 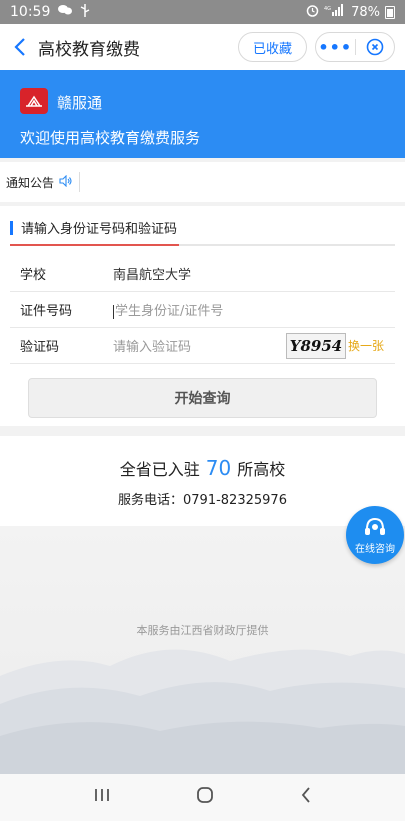 I want to click on status-bar: 10:59 4G 78%, so click(x=202, y=12).